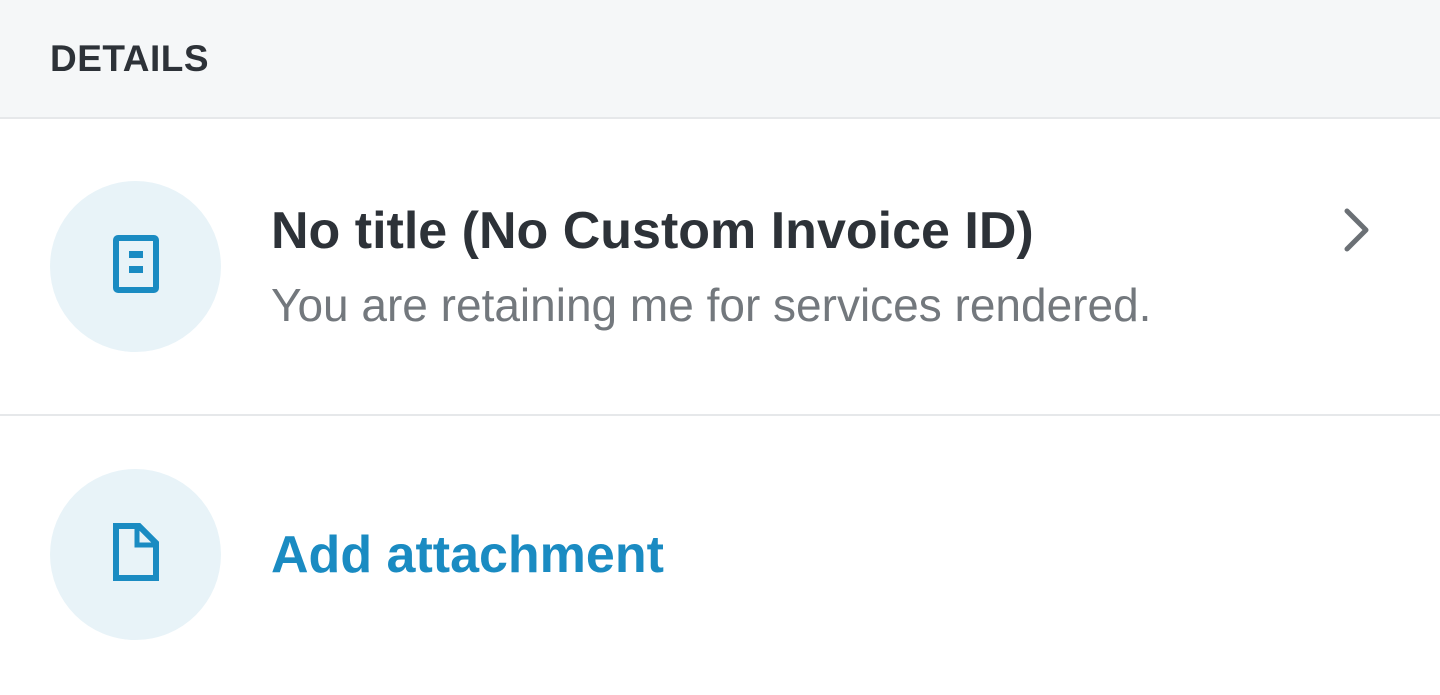 The image size is (1440, 695). I want to click on invoice-icon-circle, so click(135, 266).